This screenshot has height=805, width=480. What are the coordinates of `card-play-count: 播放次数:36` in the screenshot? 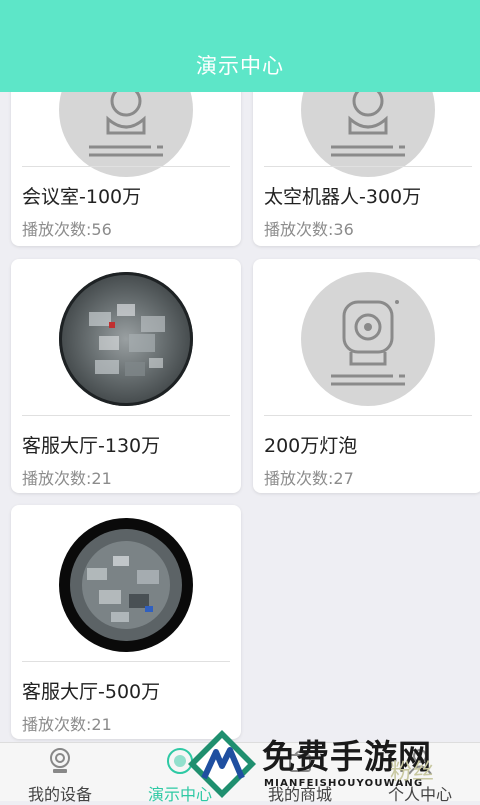 It's located at (309, 229).